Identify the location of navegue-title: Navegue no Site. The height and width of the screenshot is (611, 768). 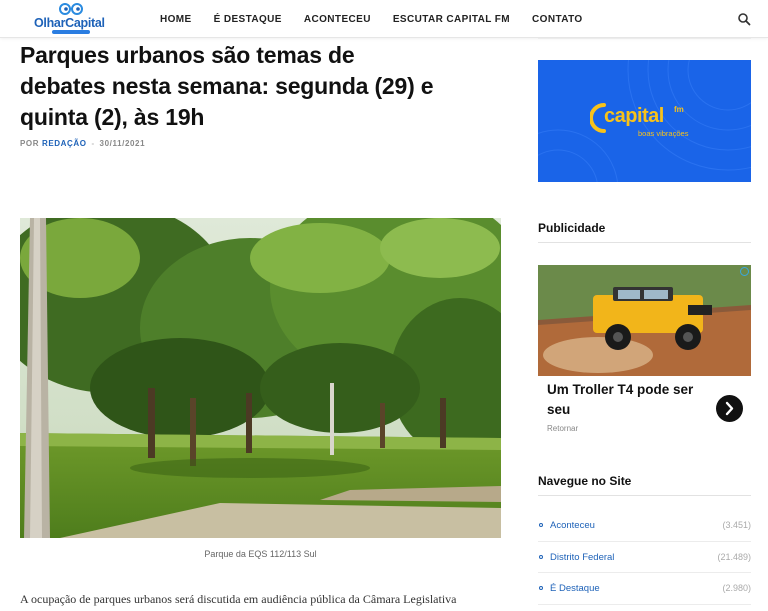
(585, 481).